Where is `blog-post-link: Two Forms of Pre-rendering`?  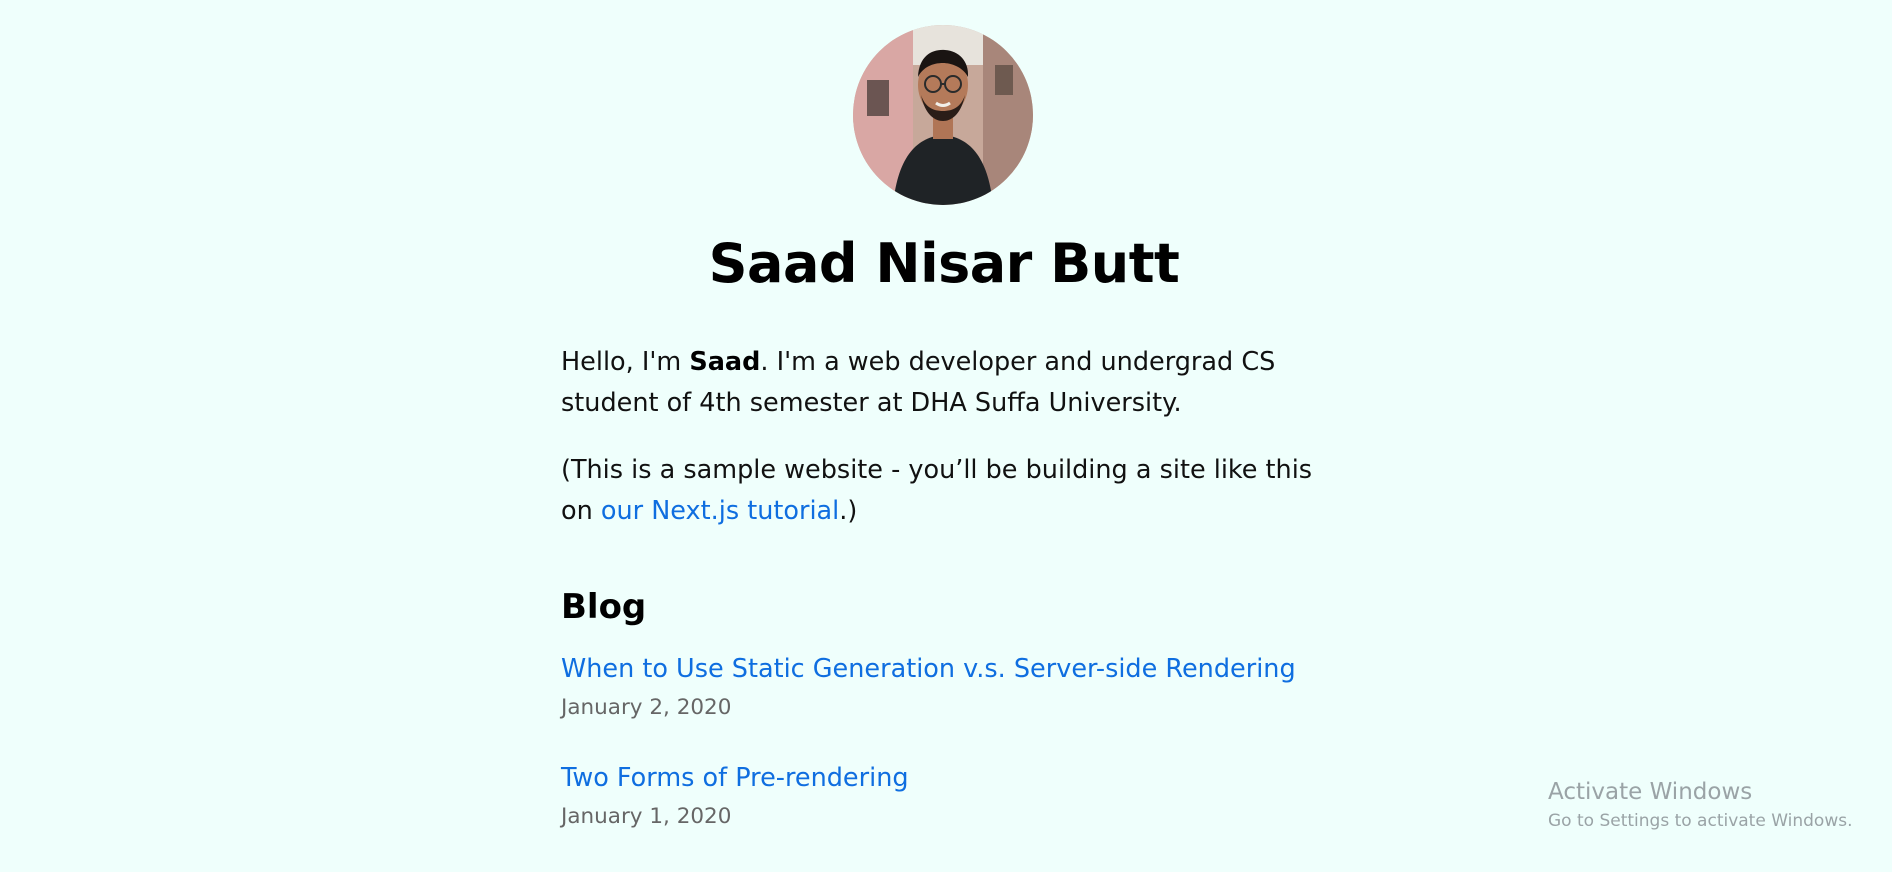 blog-post-link: Two Forms of Pre-rendering is located at coordinates (961, 778).